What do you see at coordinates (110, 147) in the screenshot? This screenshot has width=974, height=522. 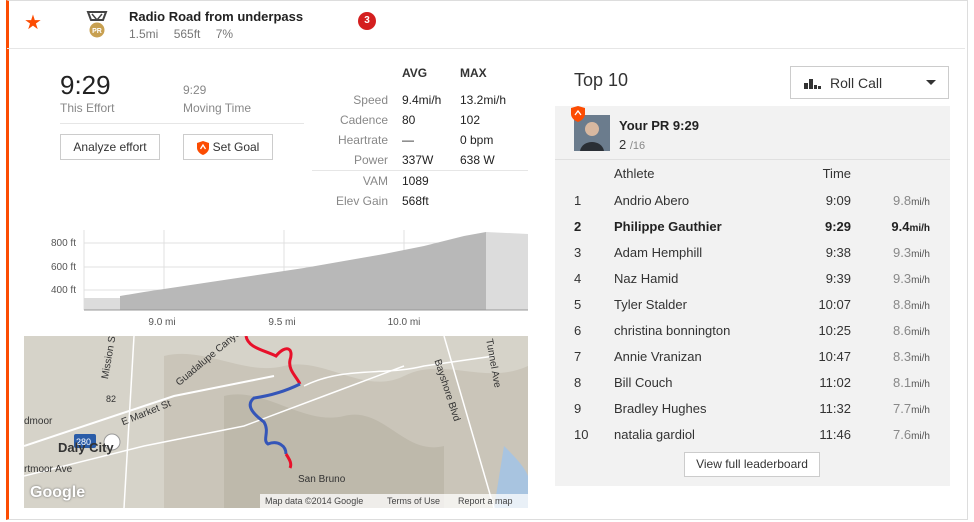 I see `analyze-effort-button: Analyze effort` at bounding box center [110, 147].